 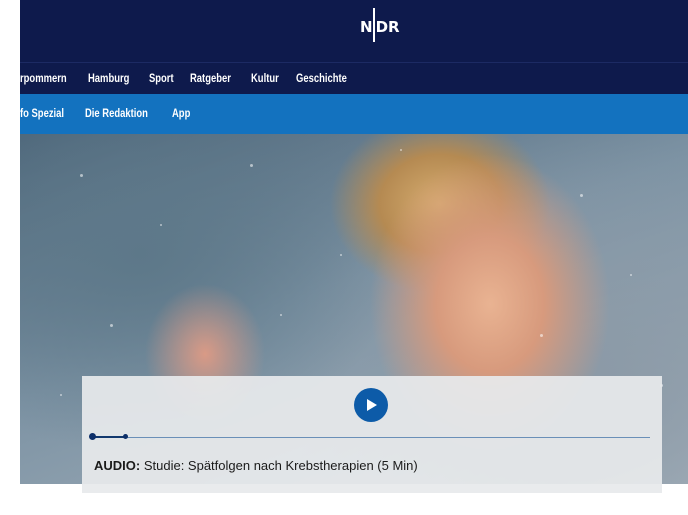 I want to click on subnav-item-die-redaktion: Die Redaktion, so click(x=116, y=114).